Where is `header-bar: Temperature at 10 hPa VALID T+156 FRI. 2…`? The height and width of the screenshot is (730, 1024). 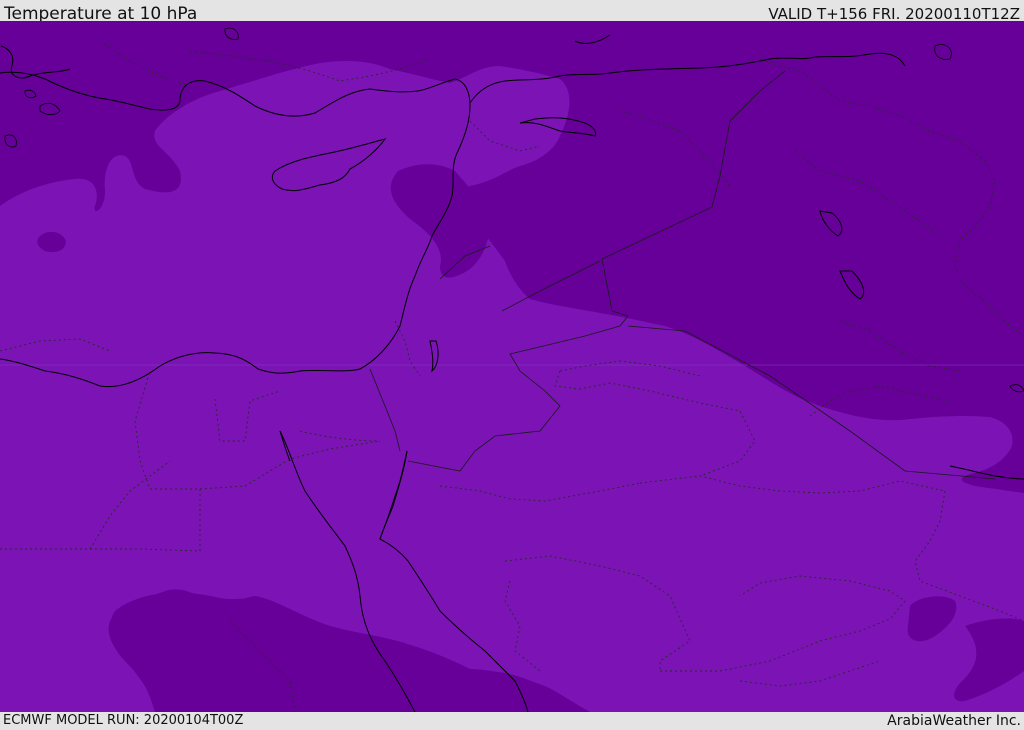
header-bar: Temperature at 10 hPa VALID T+156 FRI. 2… is located at coordinates (512, 12).